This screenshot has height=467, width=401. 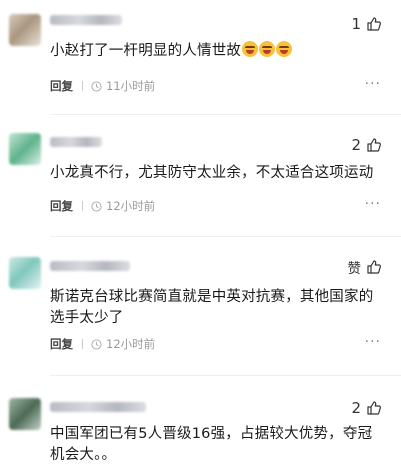 What do you see at coordinates (366, 24) in the screenshot?
I see `like-button: 1` at bounding box center [366, 24].